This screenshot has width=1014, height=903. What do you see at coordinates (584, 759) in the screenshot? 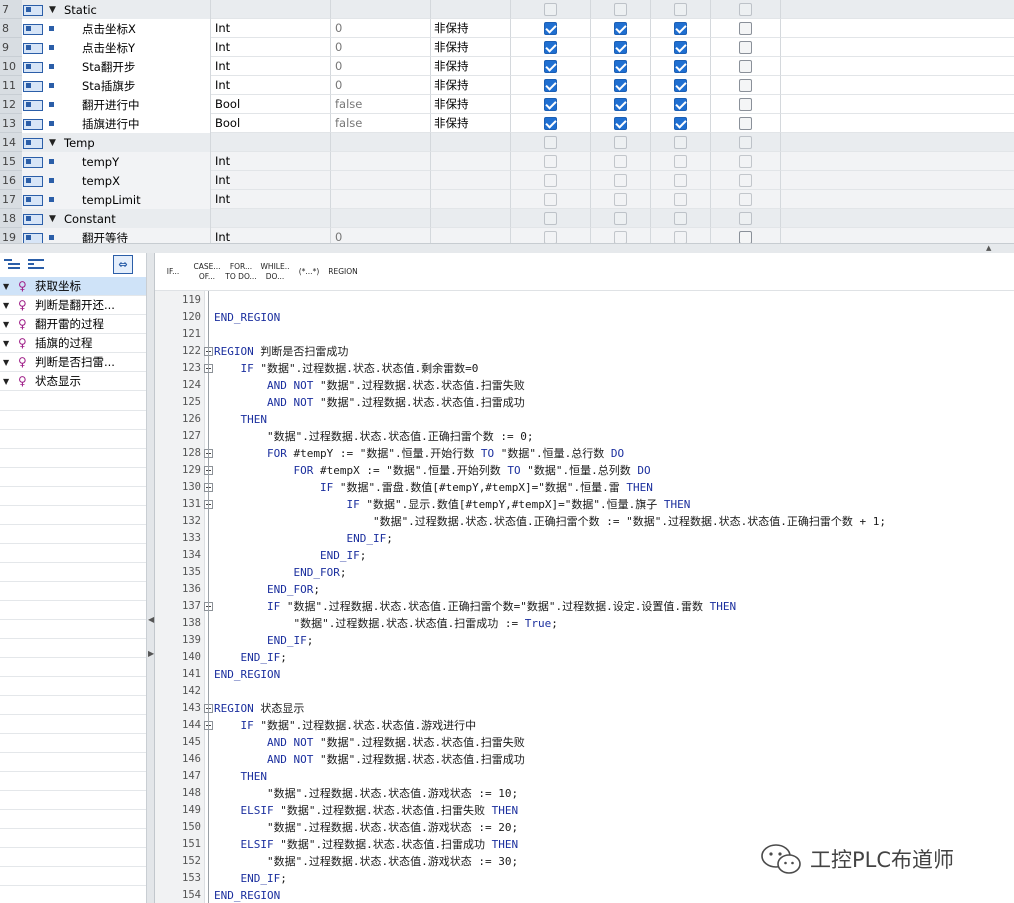
I see `code-line: 146 AND NOT "数据".过程数据.状态.状态值.扫雷成功` at bounding box center [584, 759].